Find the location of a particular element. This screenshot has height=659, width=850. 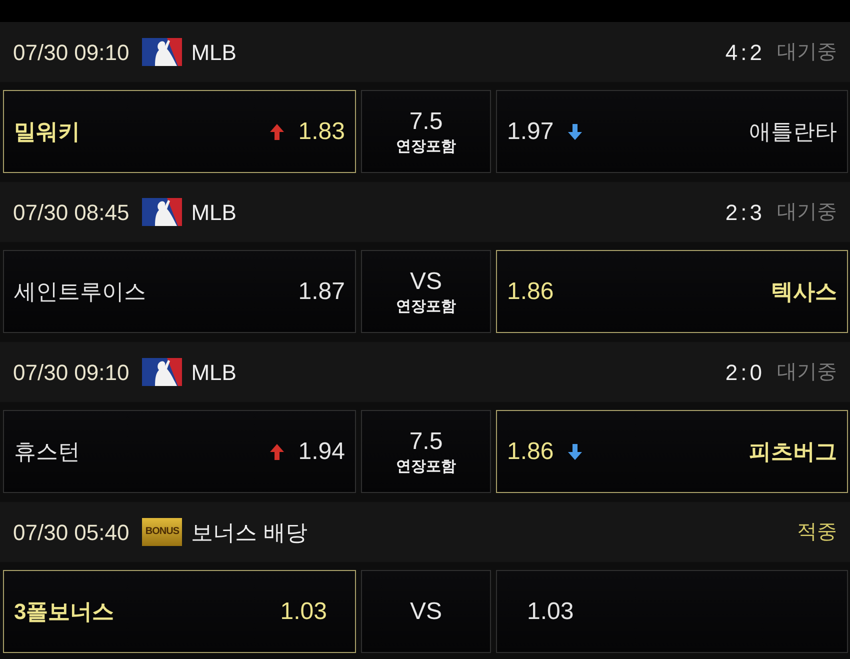

match-time: 07/30 05:40 is located at coordinates (71, 532).